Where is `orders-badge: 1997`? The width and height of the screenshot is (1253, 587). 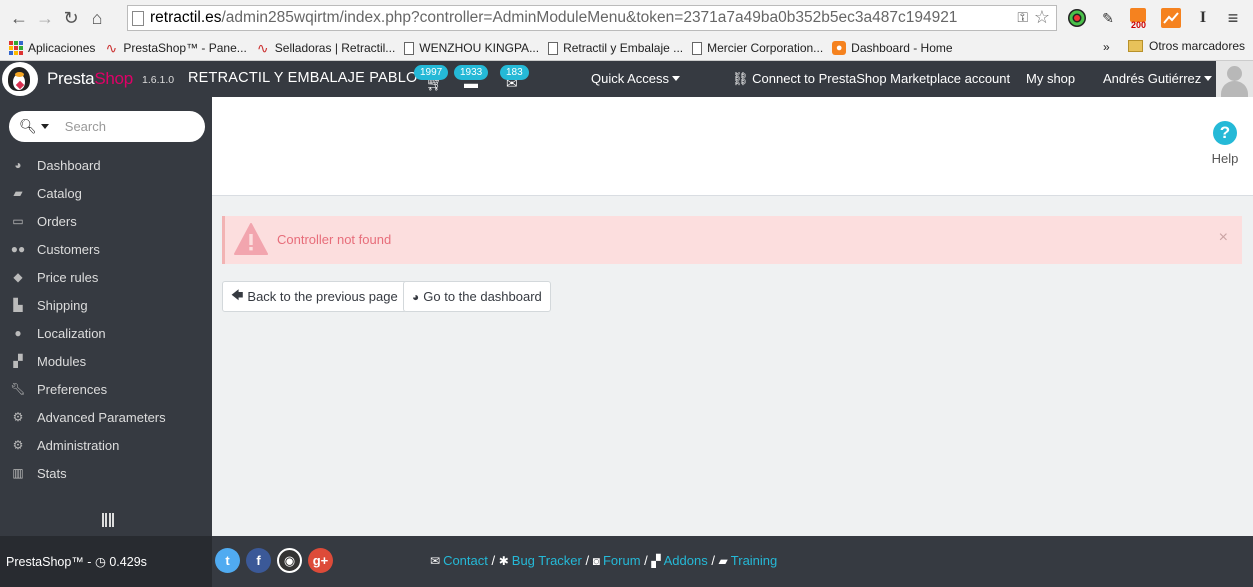
orders-badge: 1997 is located at coordinates (431, 72).